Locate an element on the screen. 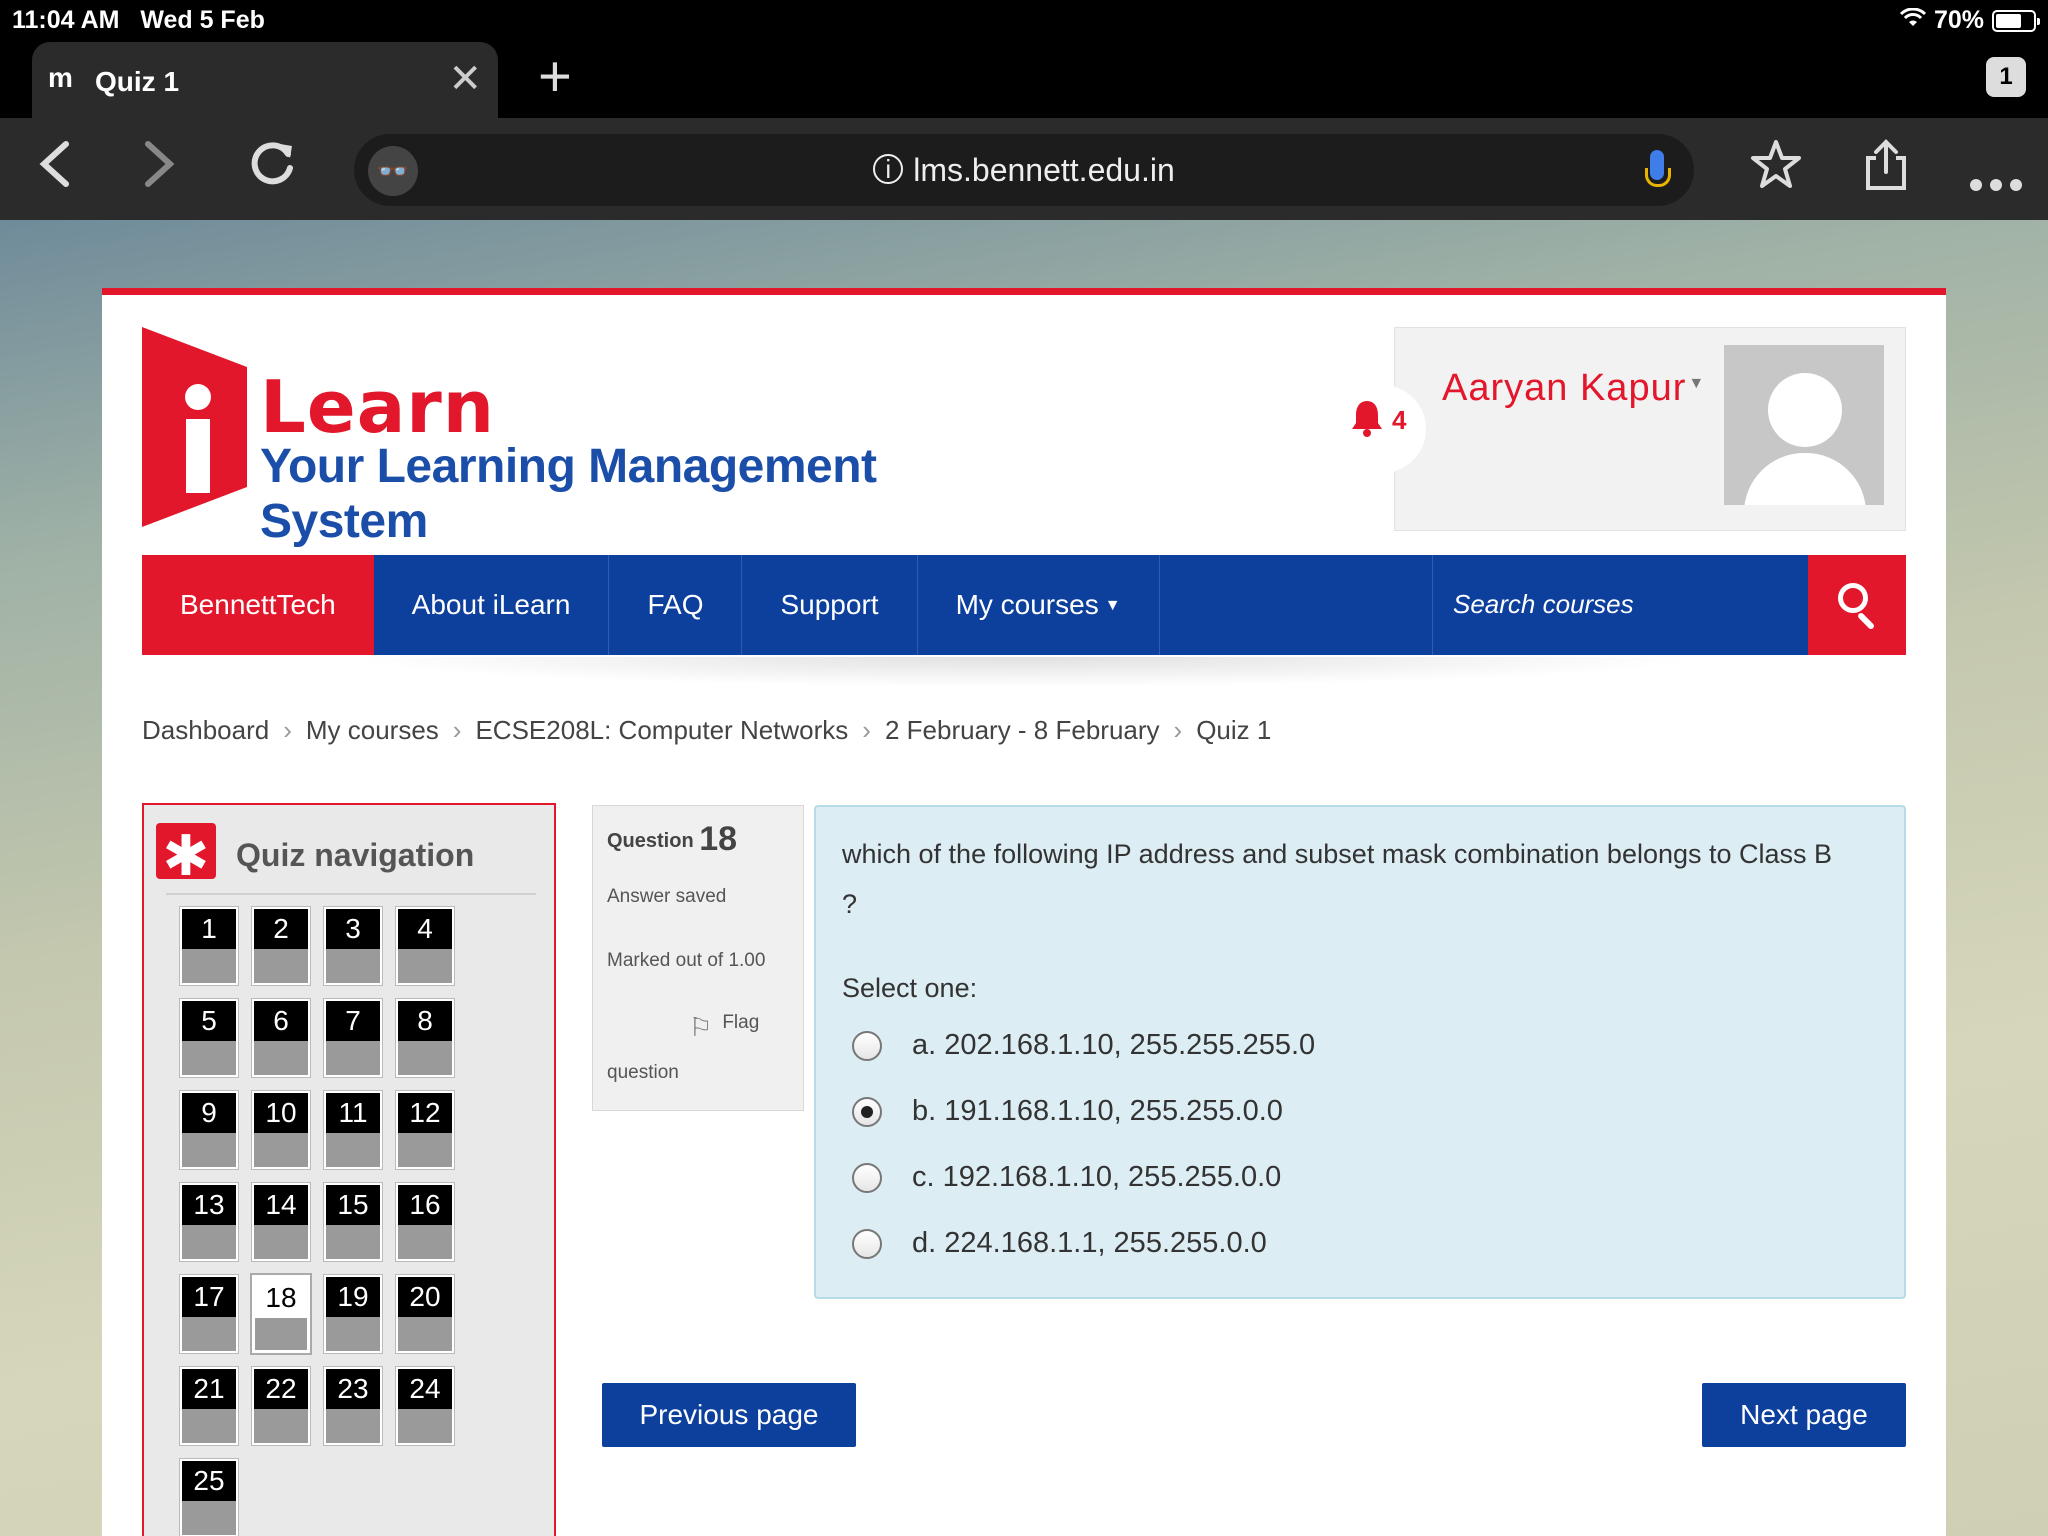 The width and height of the screenshot is (2048, 1536). flag-question-label: question is located at coordinates (643, 1073).